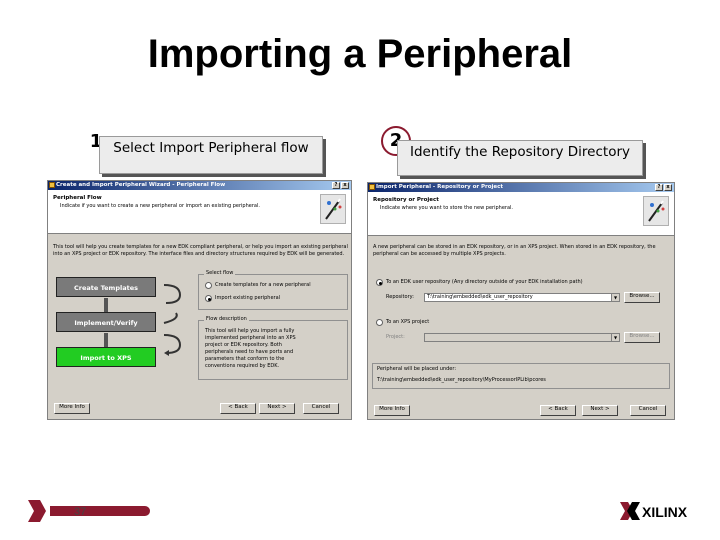  I want to click on xilinx-logo-text: XILINX, so click(665, 512).